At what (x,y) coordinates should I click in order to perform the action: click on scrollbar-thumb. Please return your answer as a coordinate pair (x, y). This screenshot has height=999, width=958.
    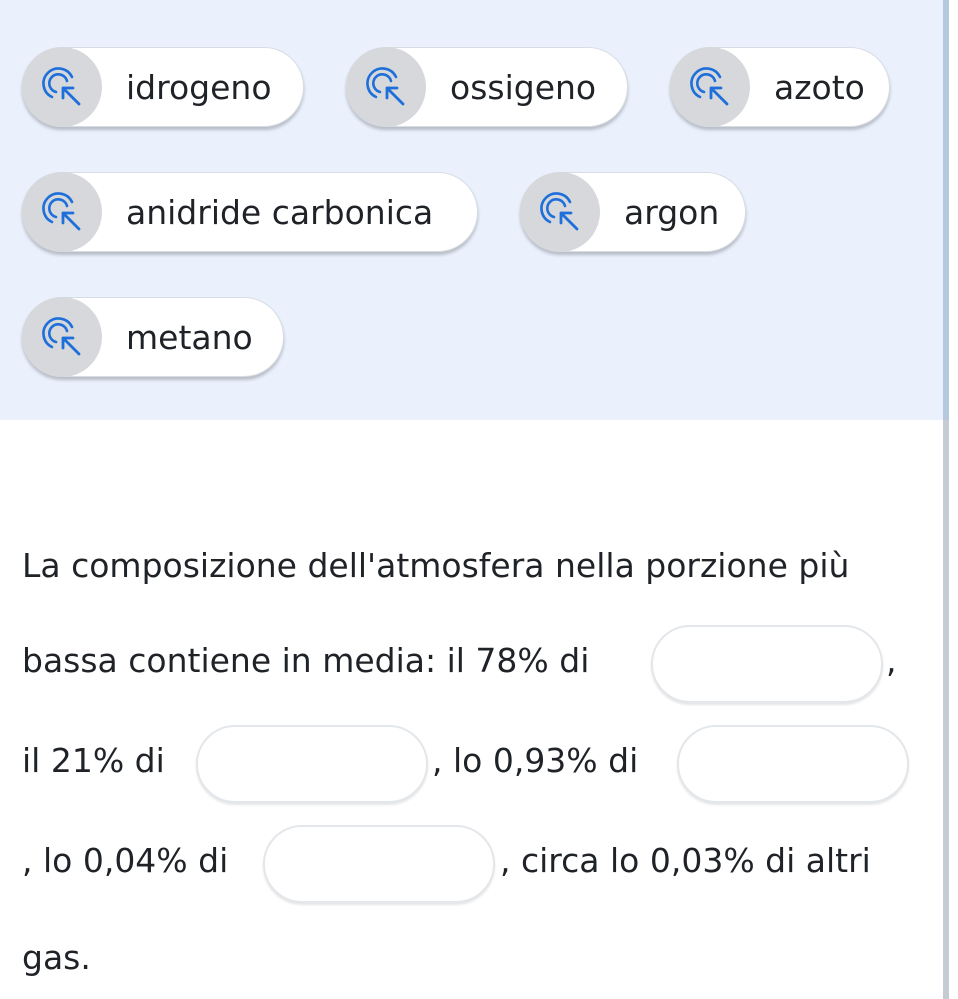
    Looking at the image, I should click on (946, 210).